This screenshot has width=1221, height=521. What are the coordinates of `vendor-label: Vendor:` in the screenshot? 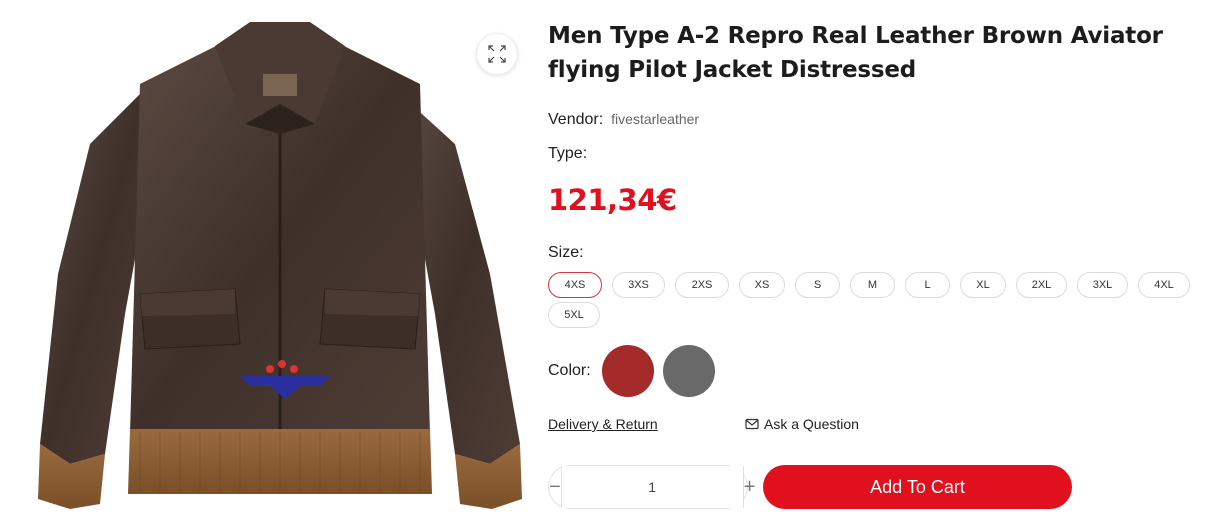 It's located at (576, 119).